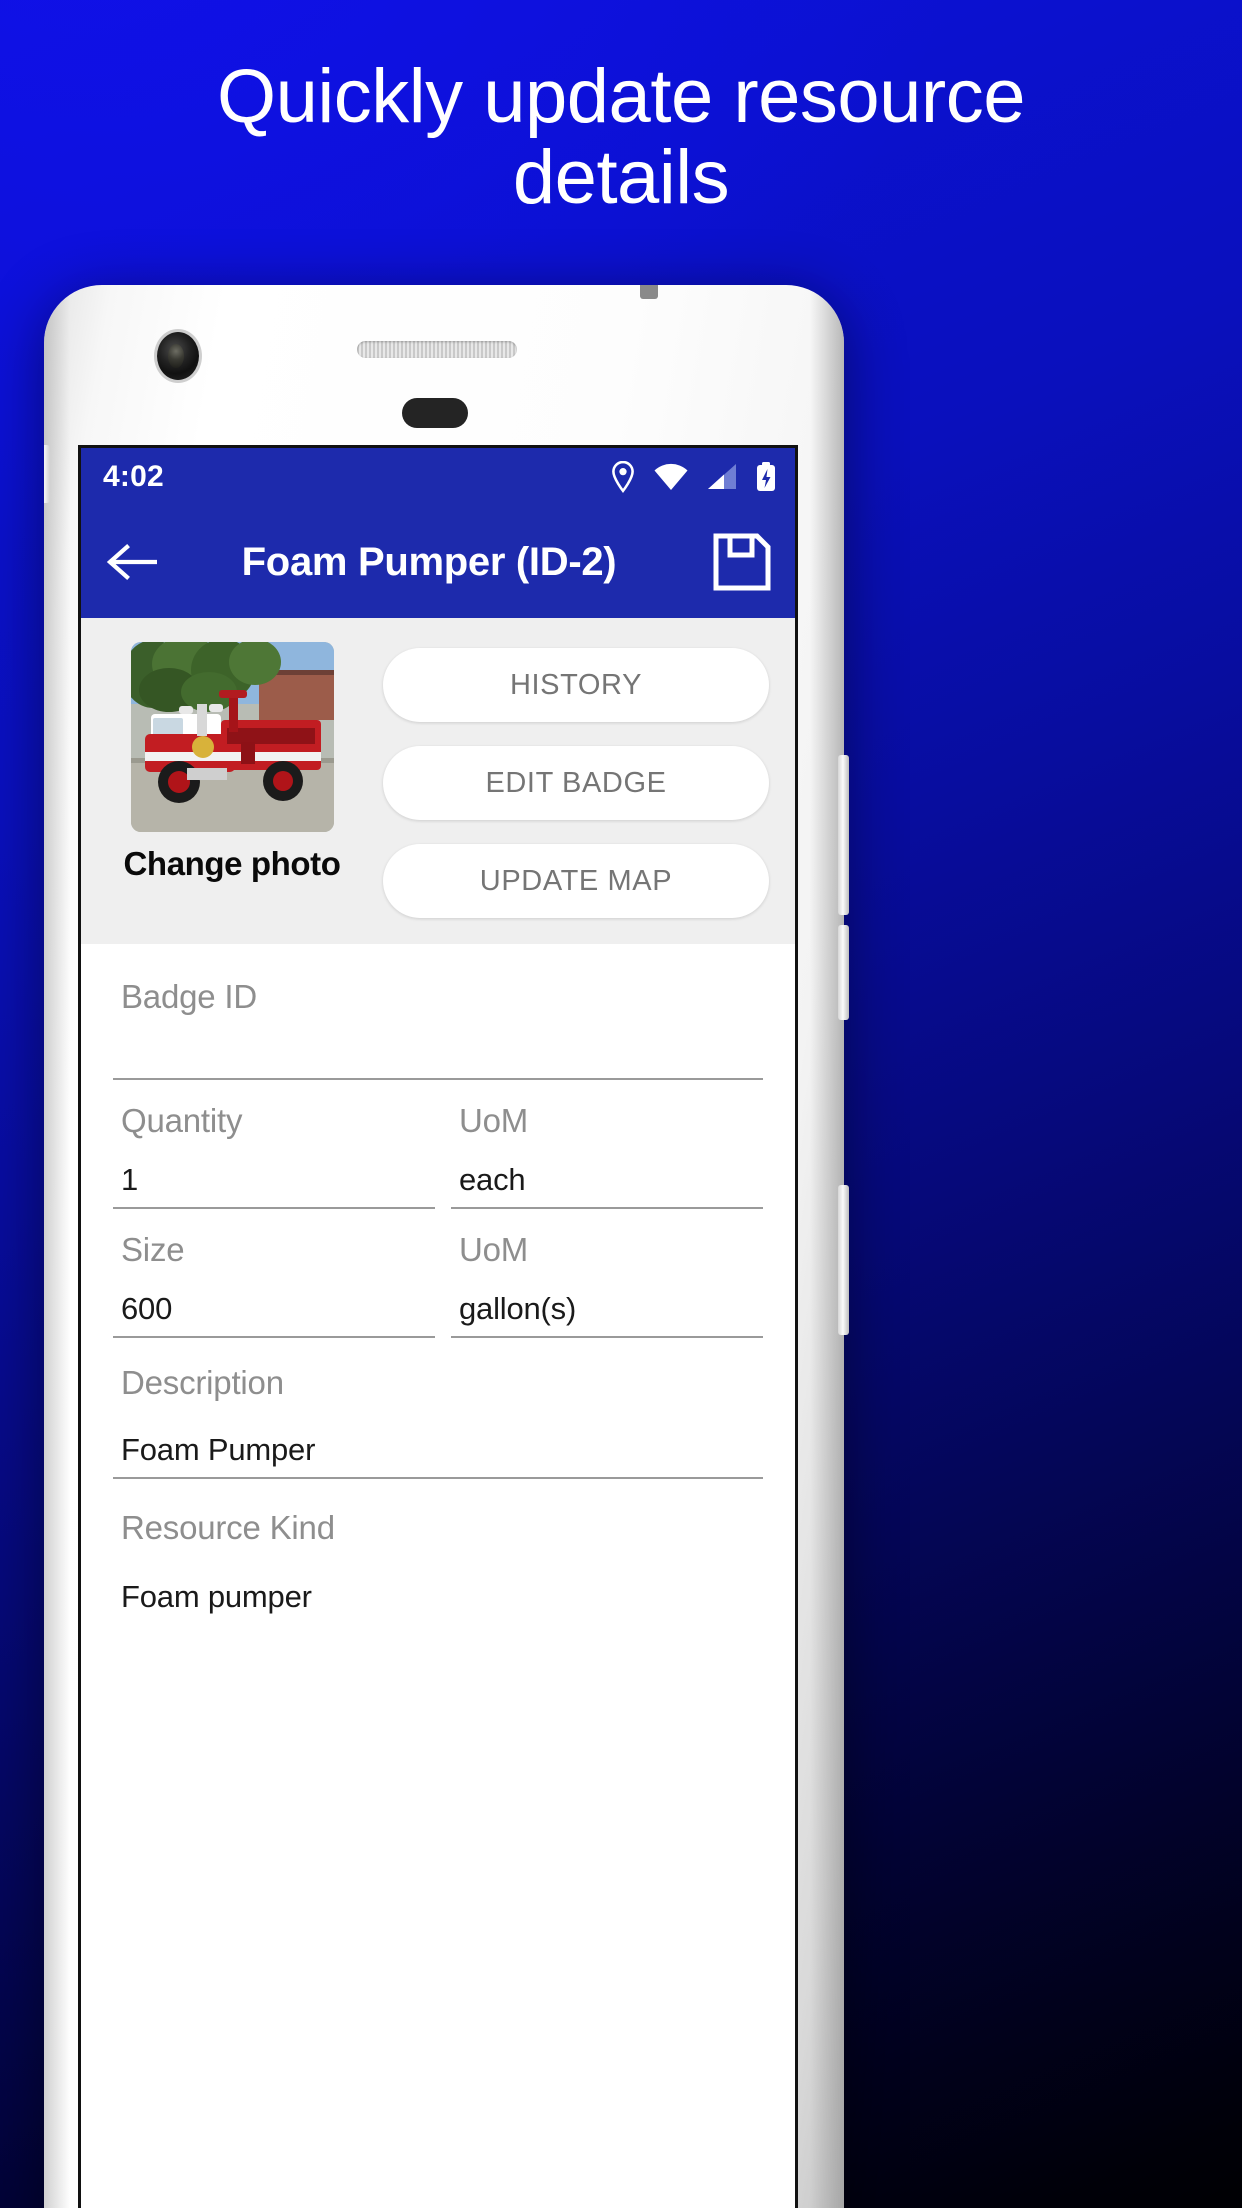 This screenshot has width=1242, height=2208. What do you see at coordinates (133, 476) in the screenshot?
I see `status-time: 4:02` at bounding box center [133, 476].